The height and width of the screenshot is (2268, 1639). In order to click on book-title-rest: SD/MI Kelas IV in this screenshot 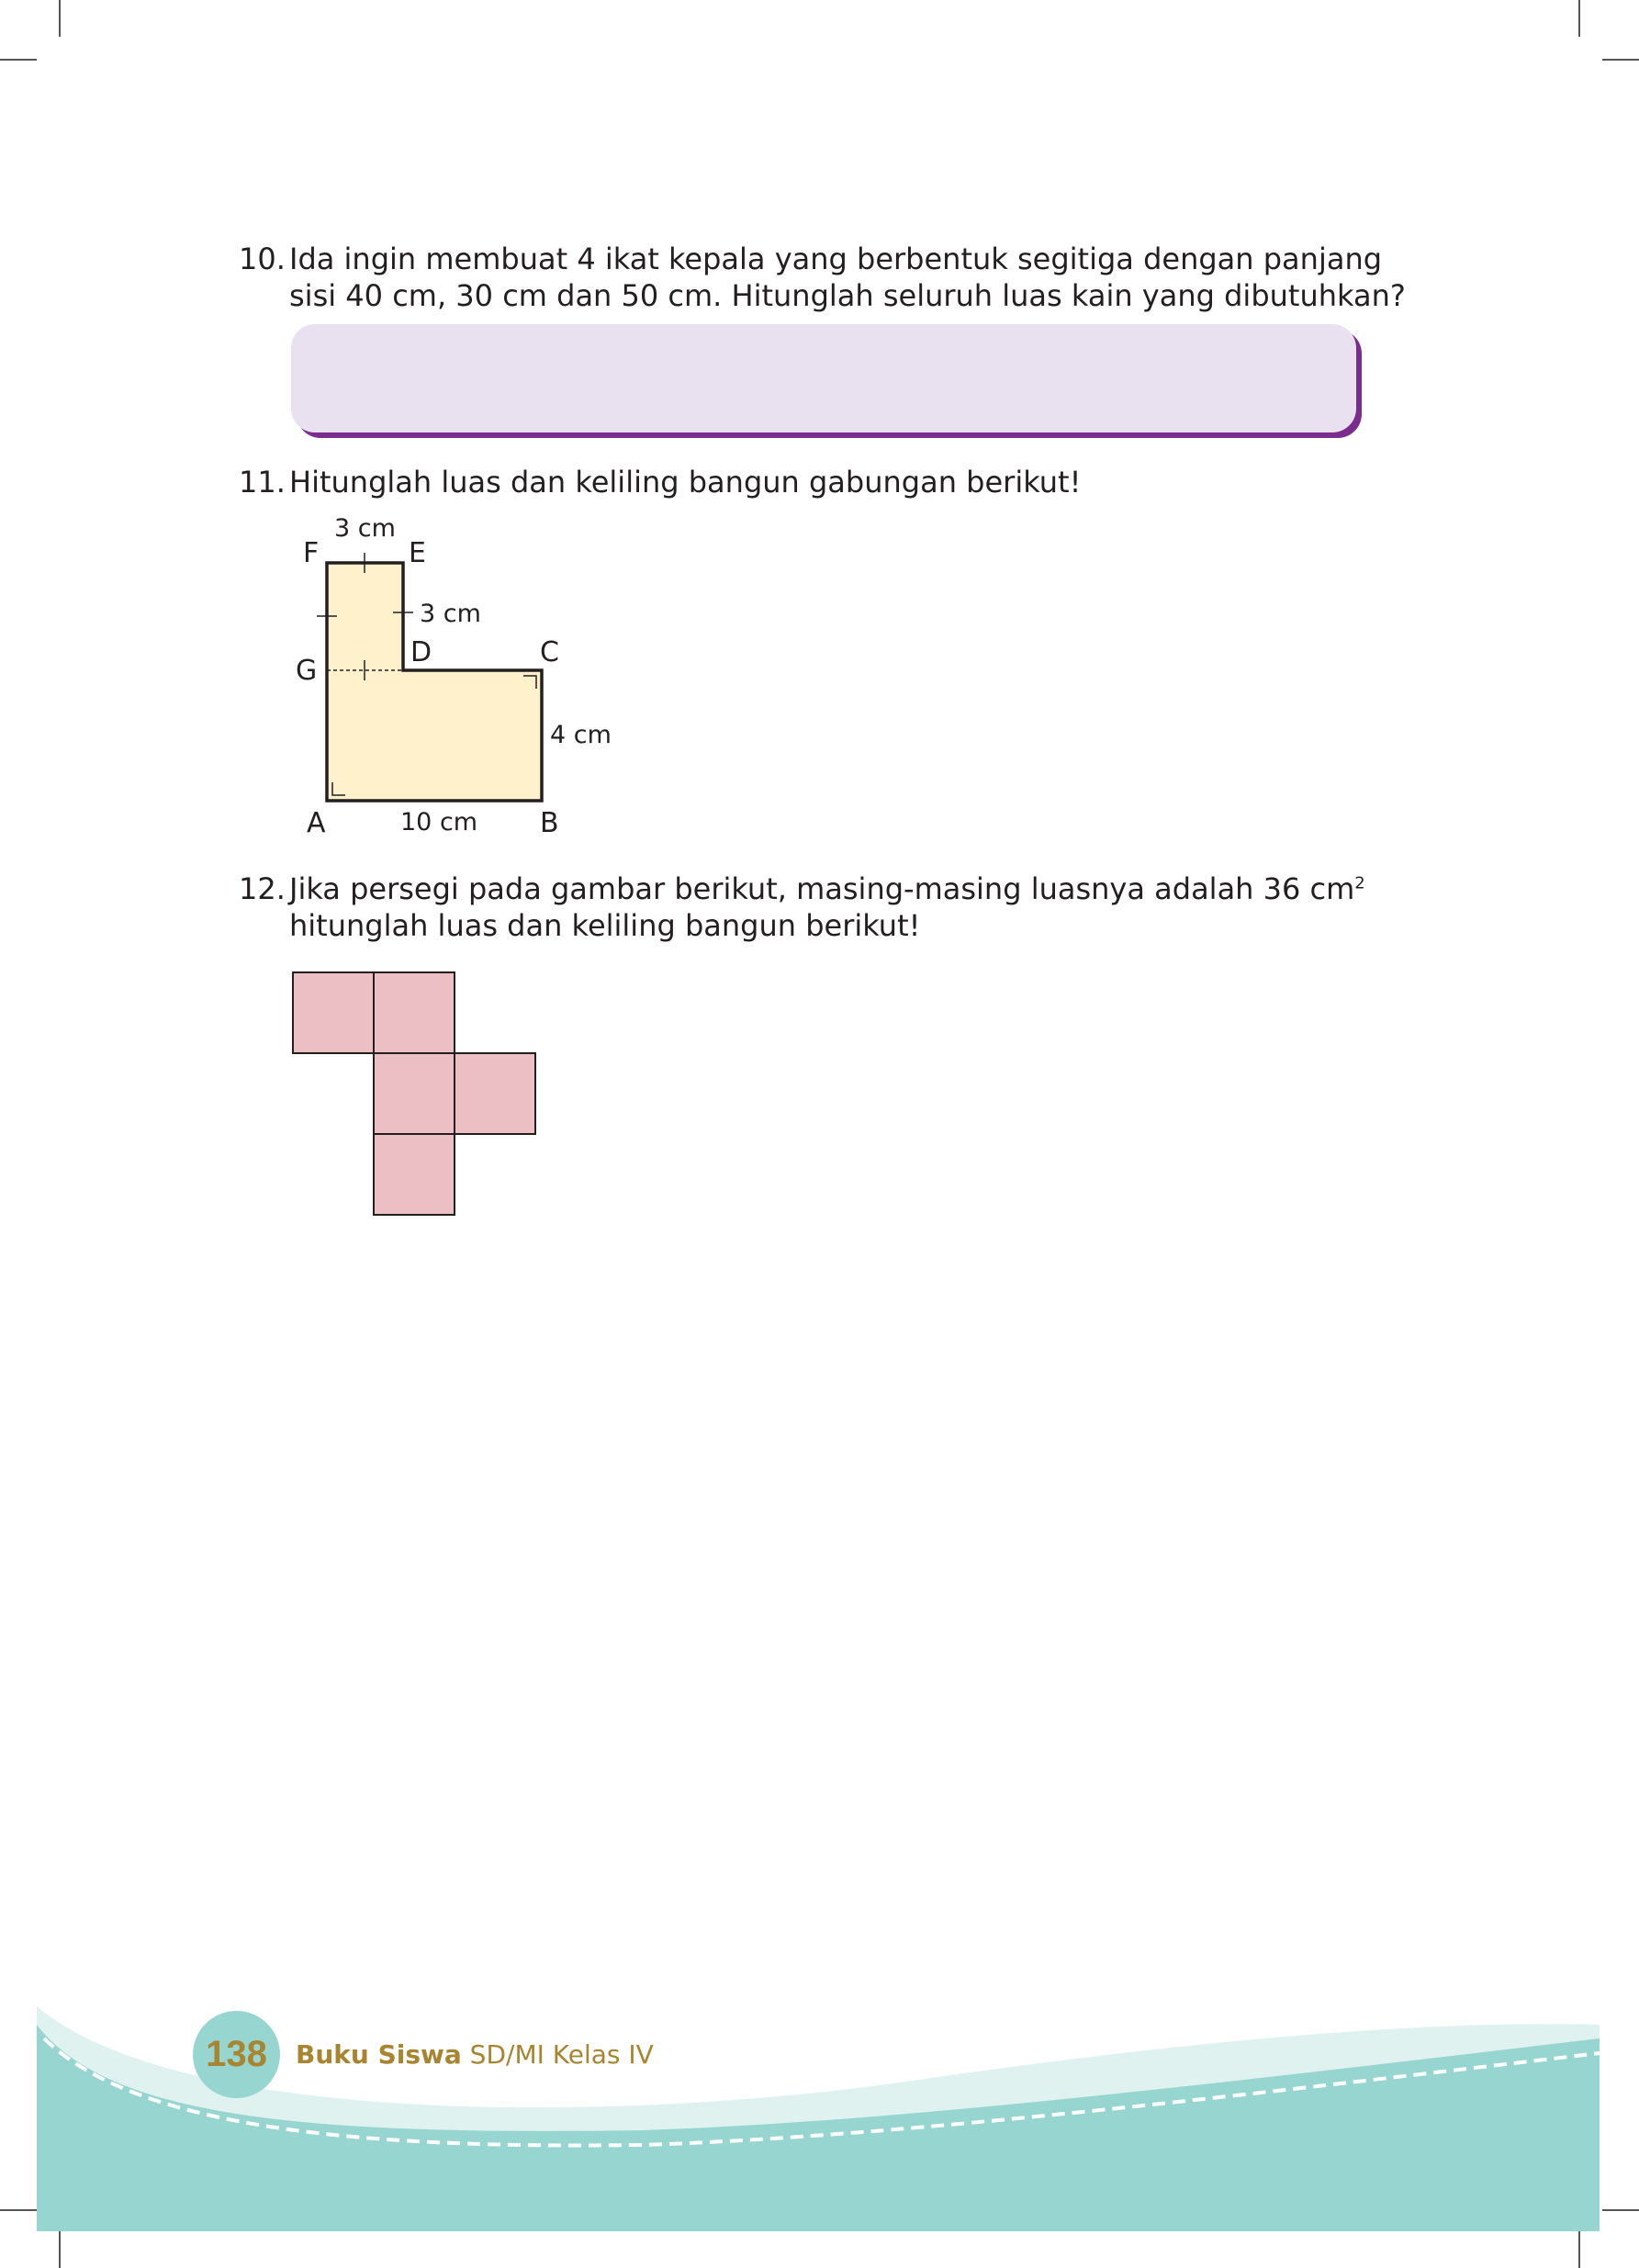, I will do `click(557, 2054)`.